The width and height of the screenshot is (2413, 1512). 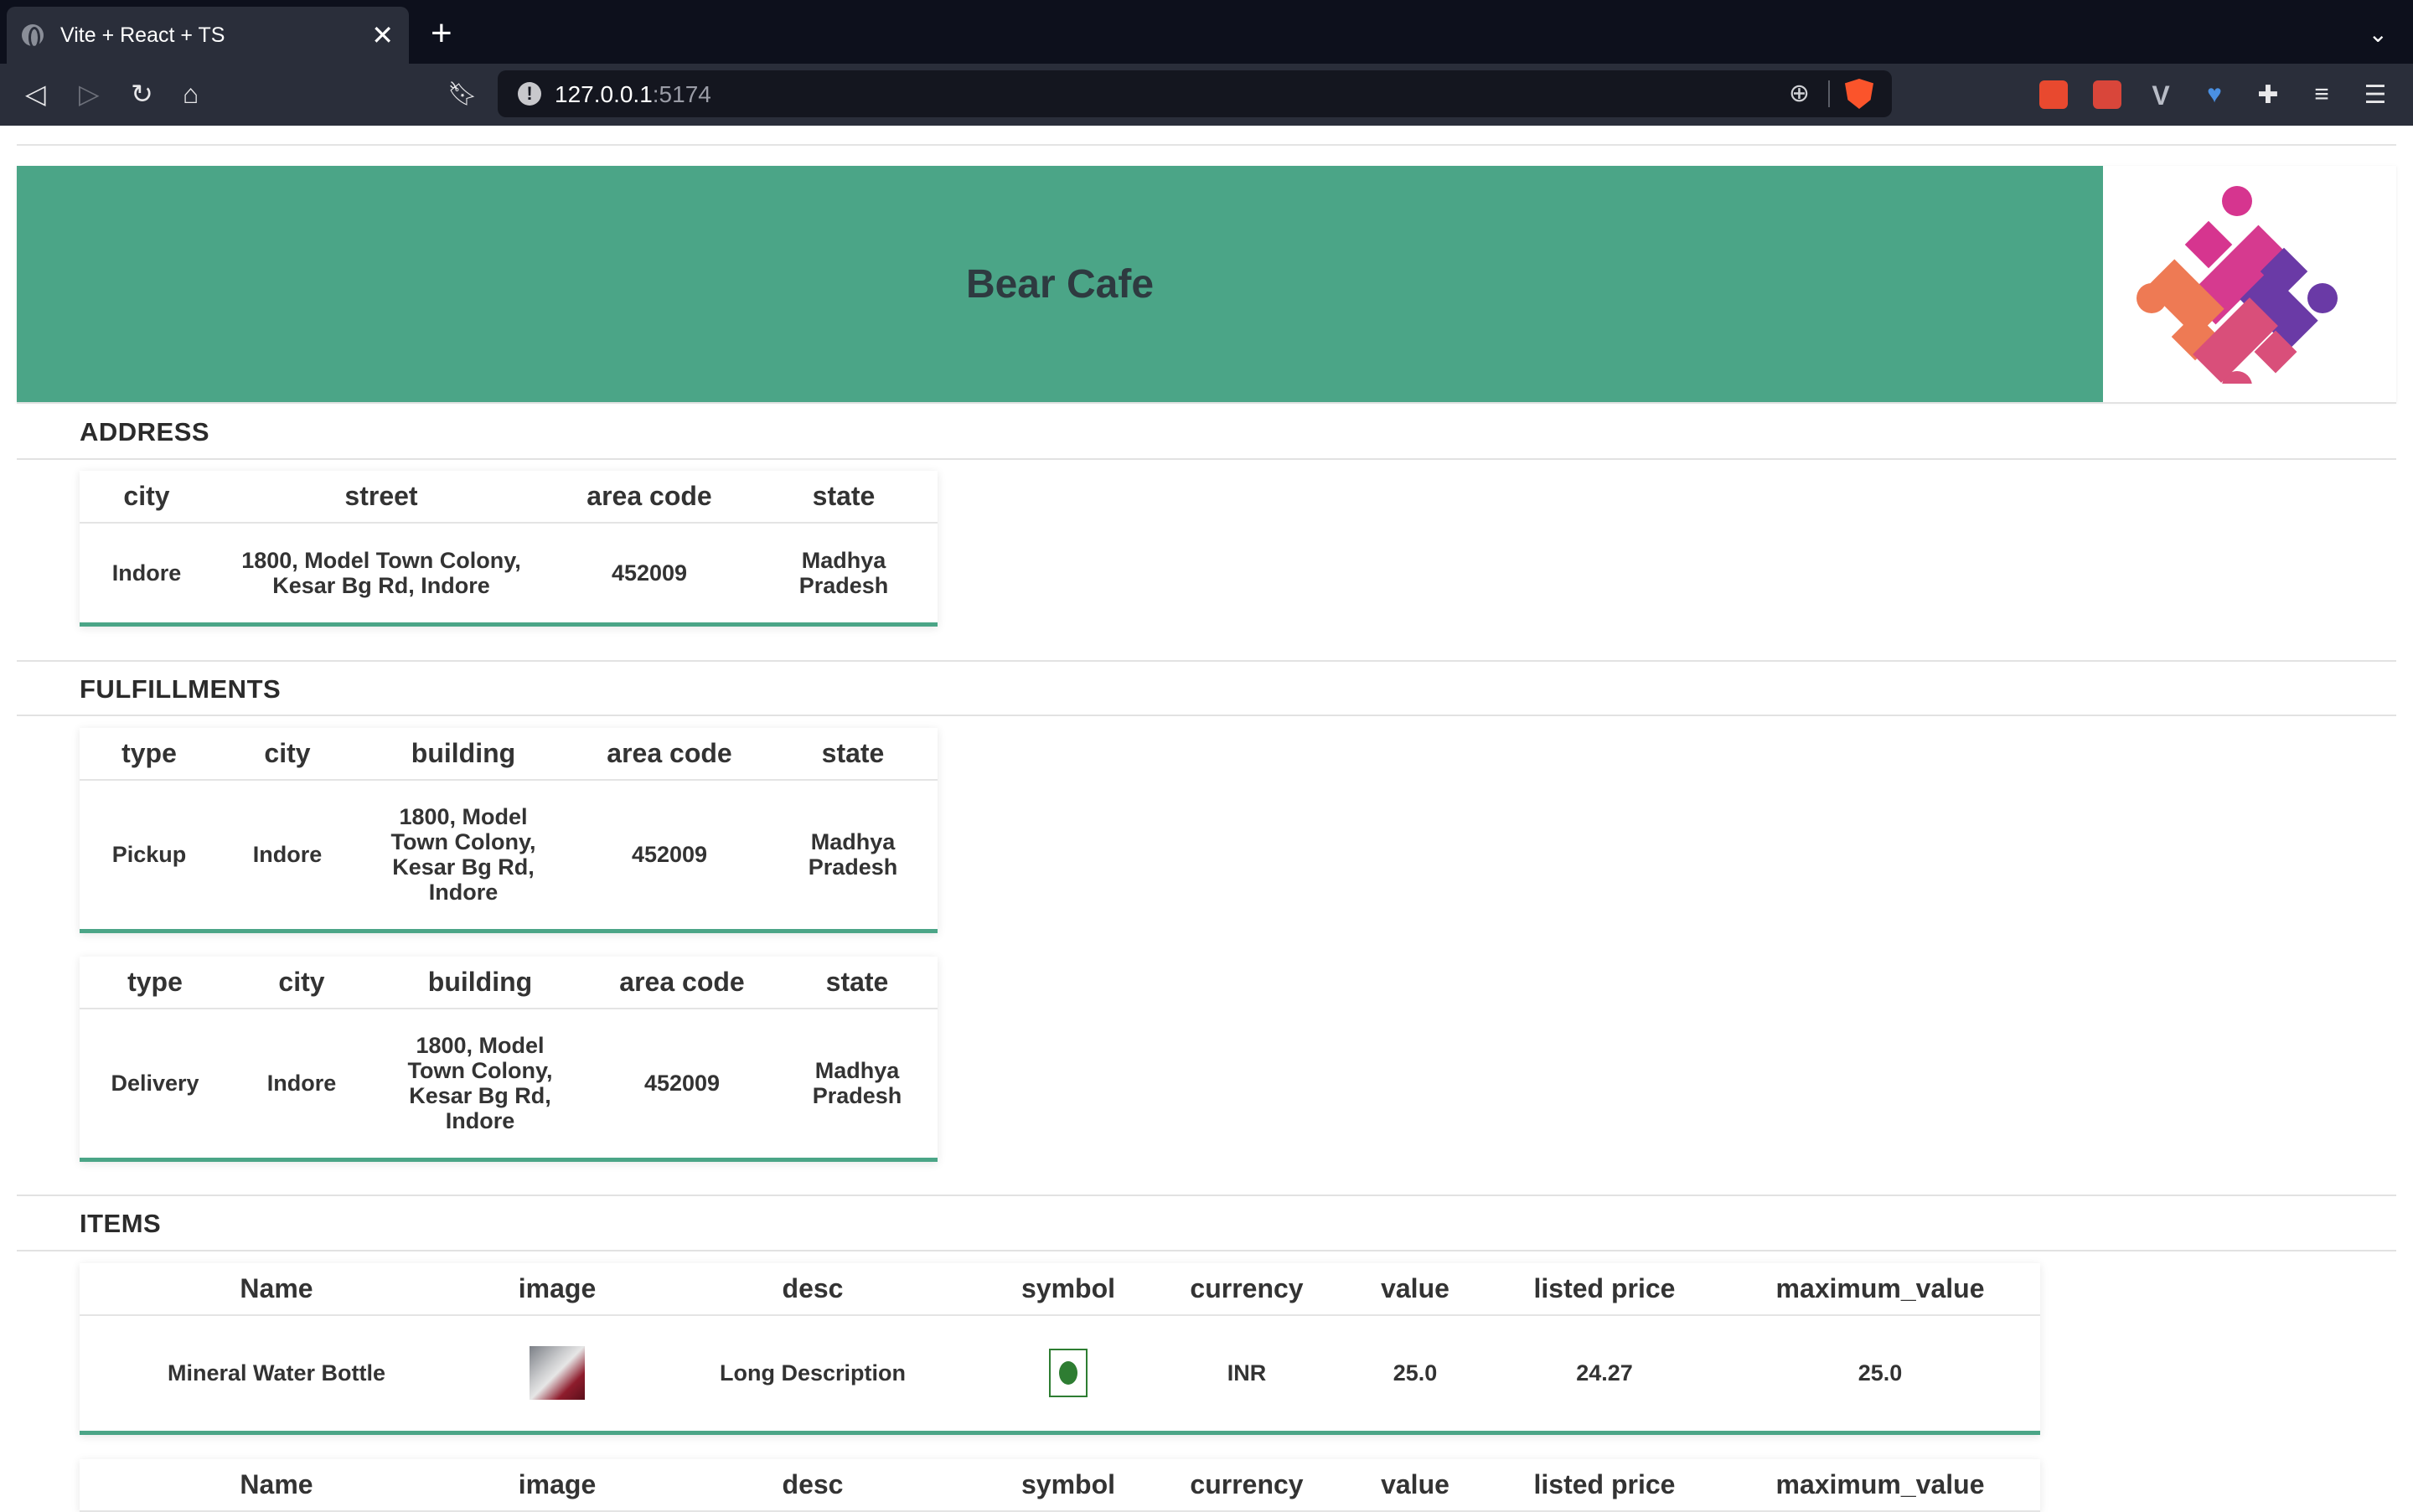 I want to click on store-name: Bear Cafe, so click(x=1060, y=284).